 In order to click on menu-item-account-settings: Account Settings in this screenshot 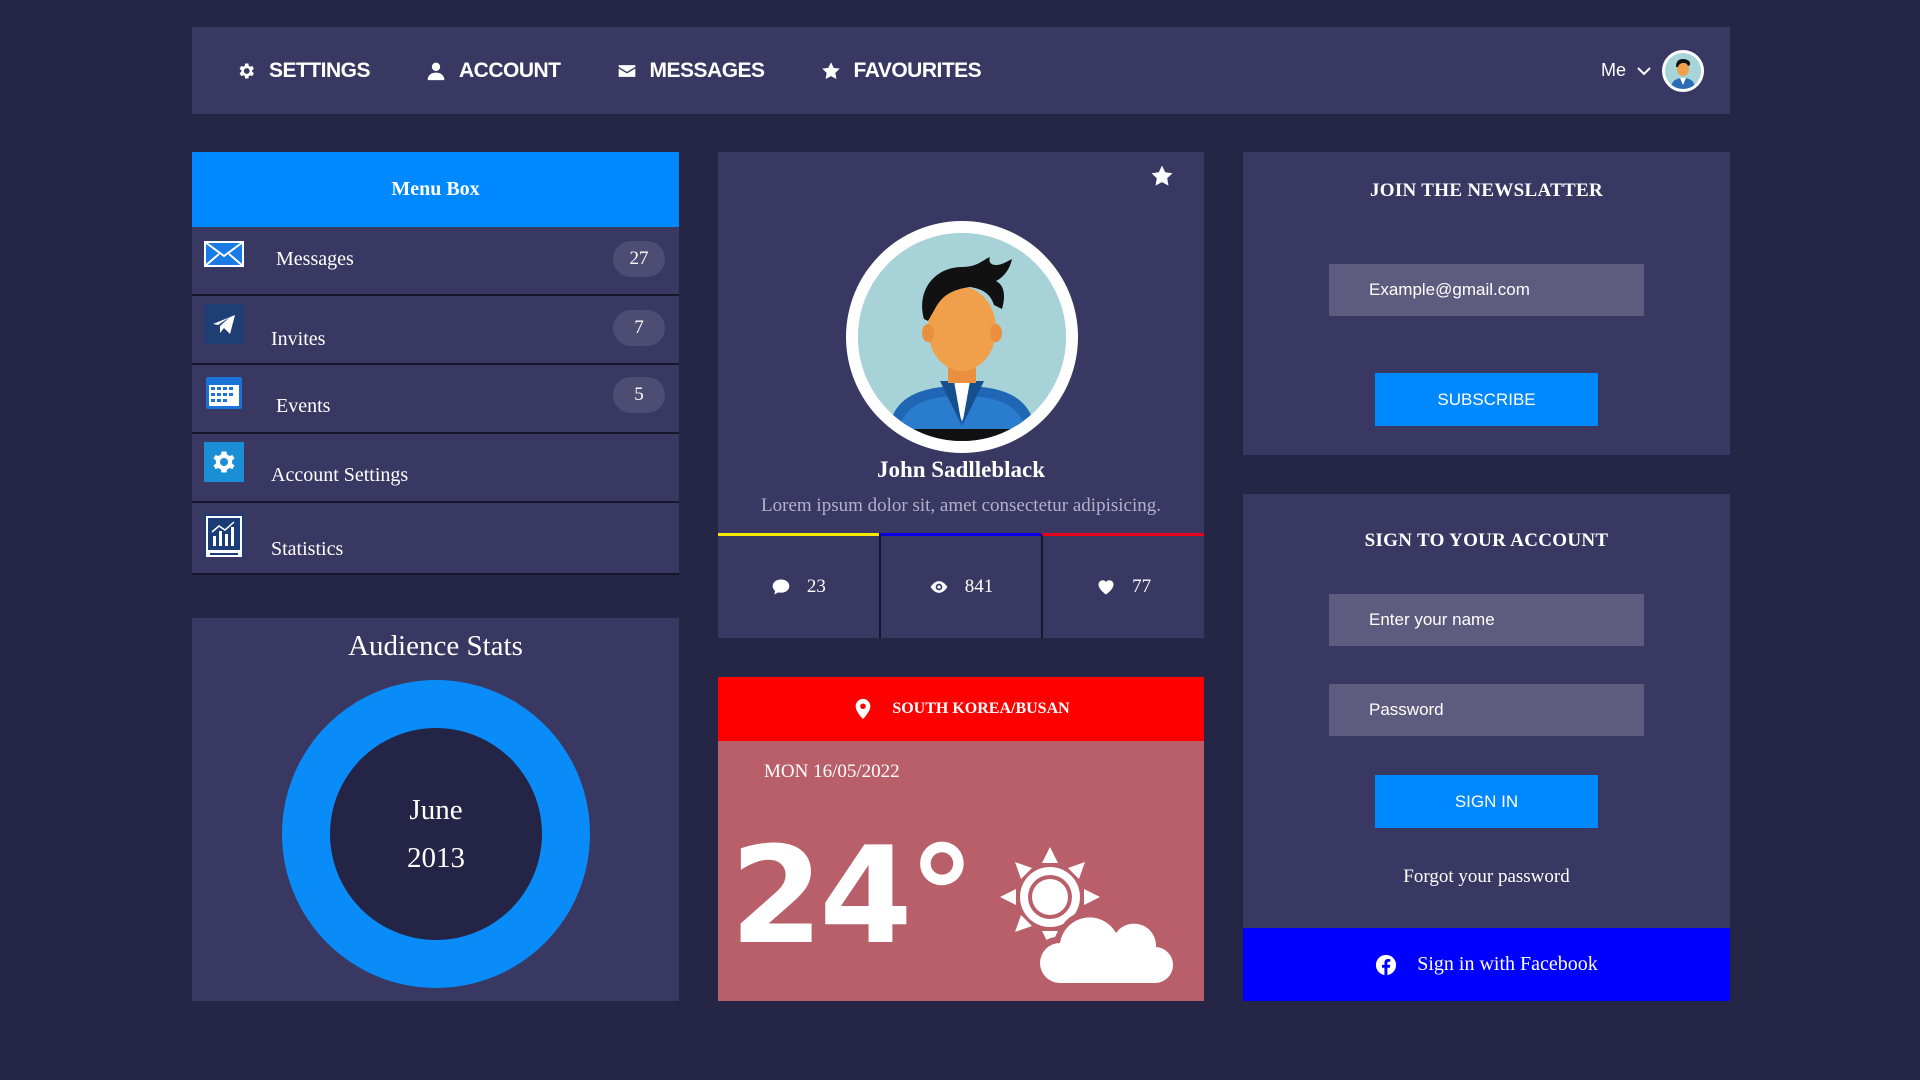, I will do `click(435, 468)`.